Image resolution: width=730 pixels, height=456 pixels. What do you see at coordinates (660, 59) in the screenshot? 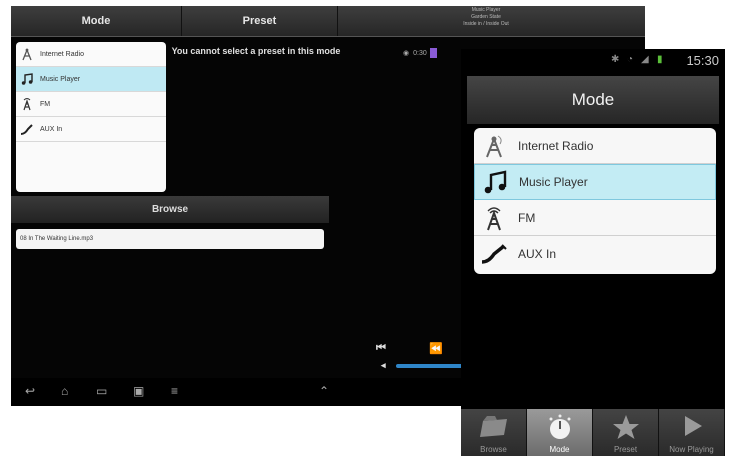
I see `battery-icon: ▮` at bounding box center [660, 59].